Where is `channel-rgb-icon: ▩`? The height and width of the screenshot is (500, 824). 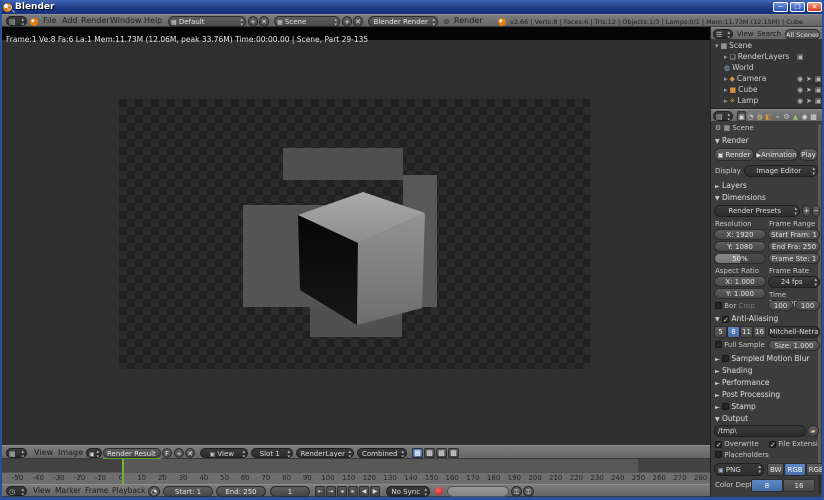 channel-rgb-icon: ▩ is located at coordinates (417, 453).